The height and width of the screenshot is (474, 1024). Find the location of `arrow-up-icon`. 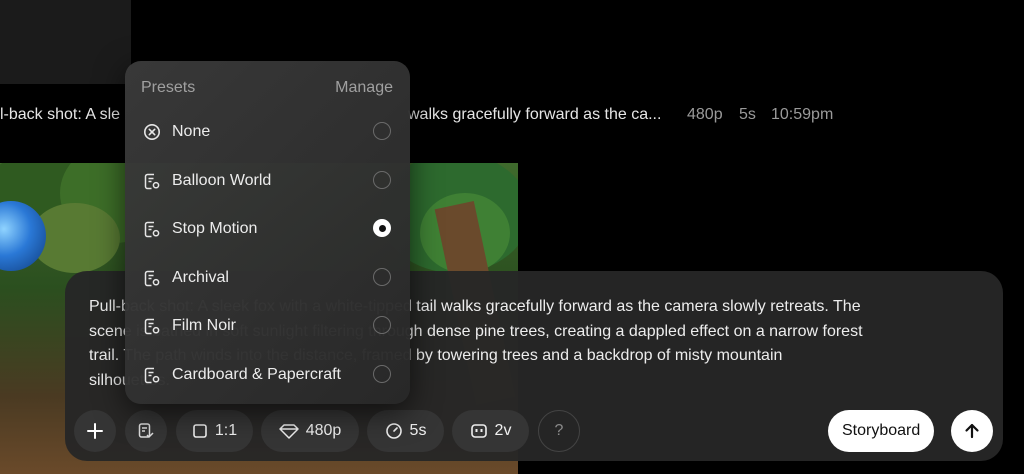

arrow-up-icon is located at coordinates (972, 431).